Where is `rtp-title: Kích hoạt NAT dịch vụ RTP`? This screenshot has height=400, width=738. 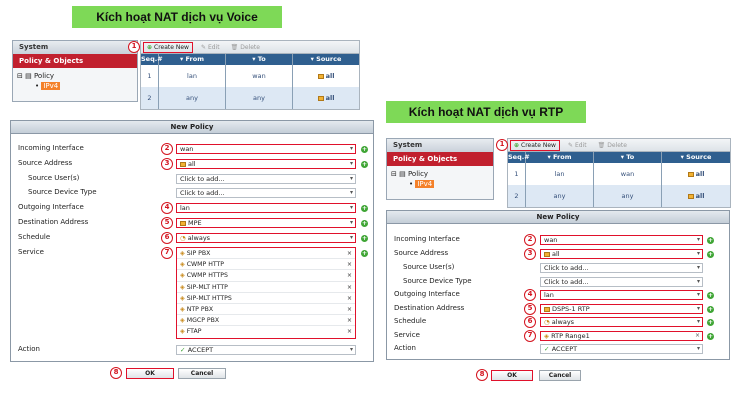
rtp-title: Kích hoạt NAT dịch vụ RTP is located at coordinates (486, 112).